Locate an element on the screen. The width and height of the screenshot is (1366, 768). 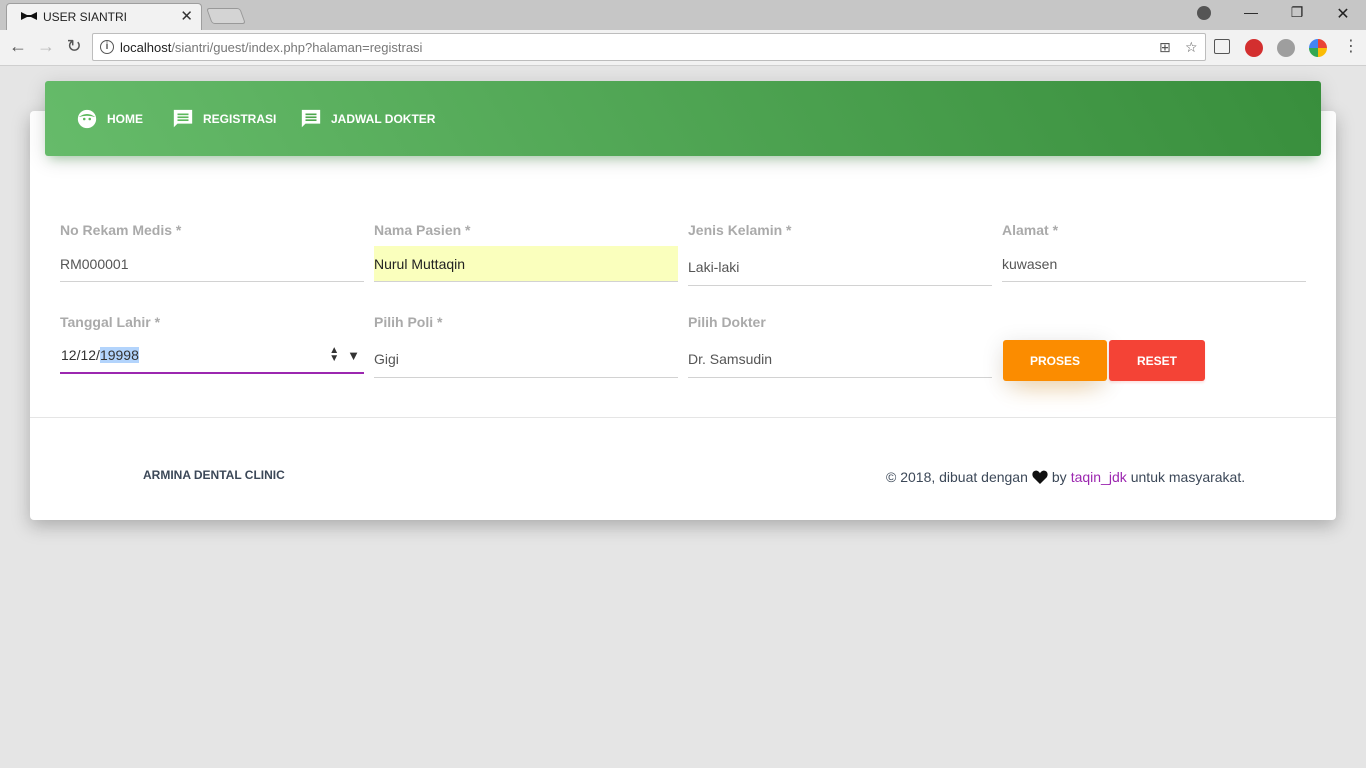
face-icon is located at coordinates (87, 119).